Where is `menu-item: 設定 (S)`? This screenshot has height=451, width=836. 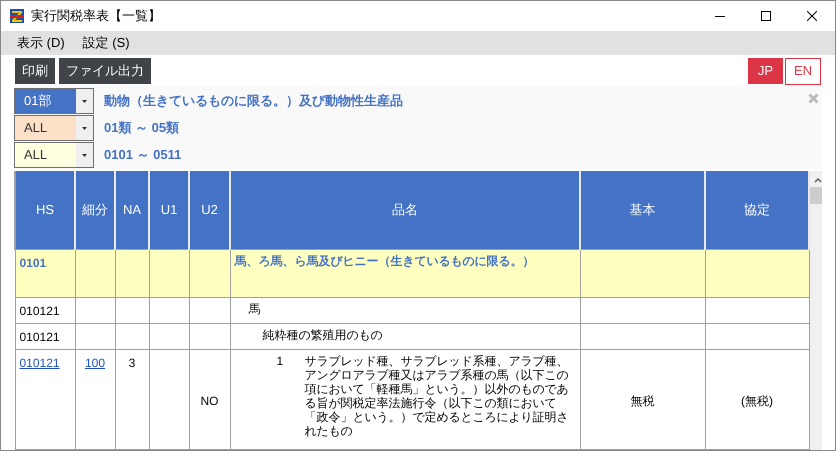 menu-item: 設定 (S) is located at coordinates (106, 43).